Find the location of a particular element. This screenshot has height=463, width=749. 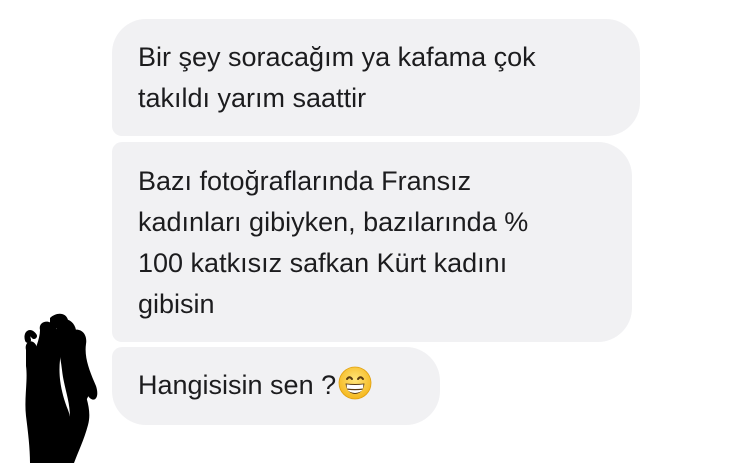

message-3-text: Hangisisin sen ? is located at coordinates (237, 385).